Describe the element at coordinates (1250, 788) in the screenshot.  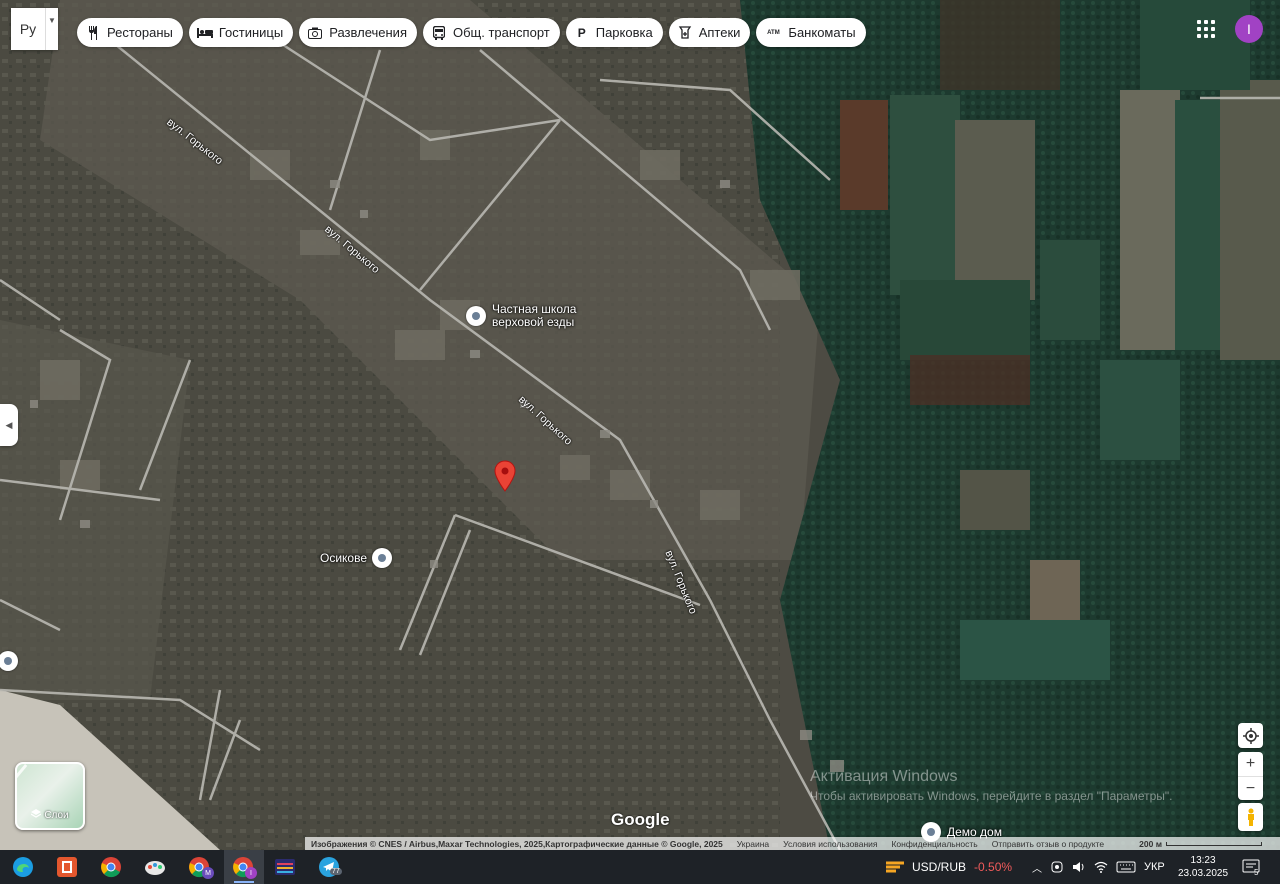
I see `zoom-out-button: −` at that location.